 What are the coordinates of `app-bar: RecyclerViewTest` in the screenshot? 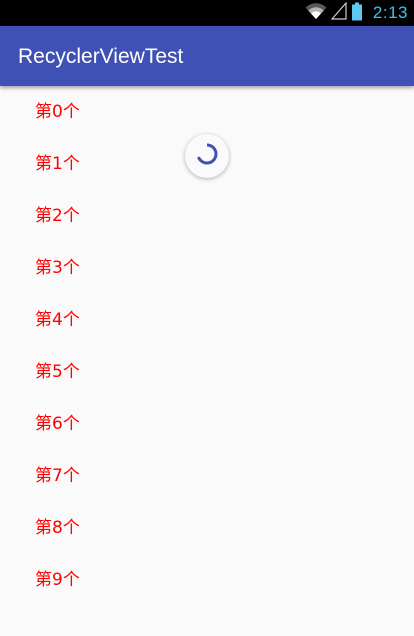 It's located at (207, 56).